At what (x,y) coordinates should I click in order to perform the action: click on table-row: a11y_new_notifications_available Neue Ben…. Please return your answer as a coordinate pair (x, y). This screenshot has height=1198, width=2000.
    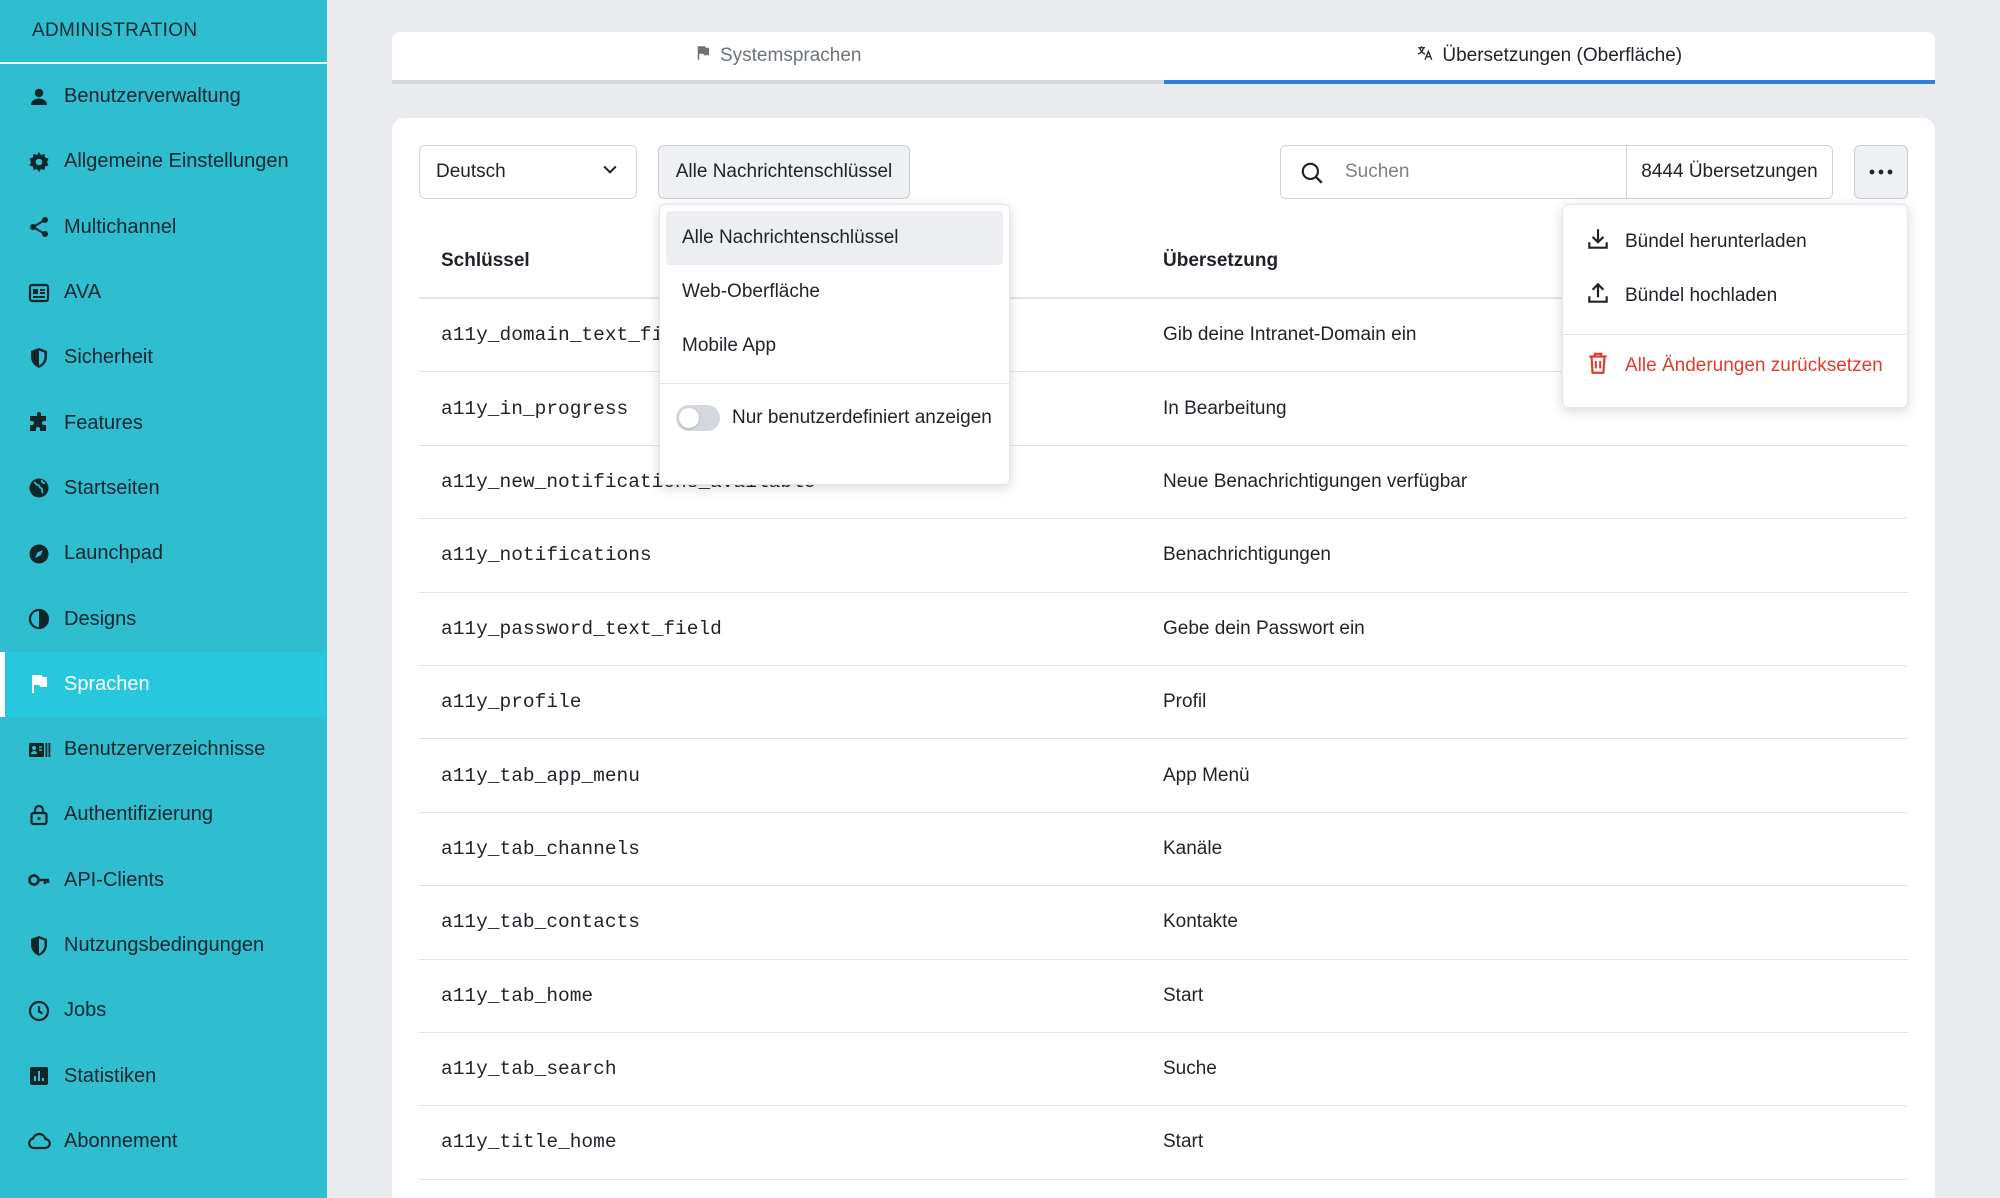
    Looking at the image, I should click on (1163, 483).